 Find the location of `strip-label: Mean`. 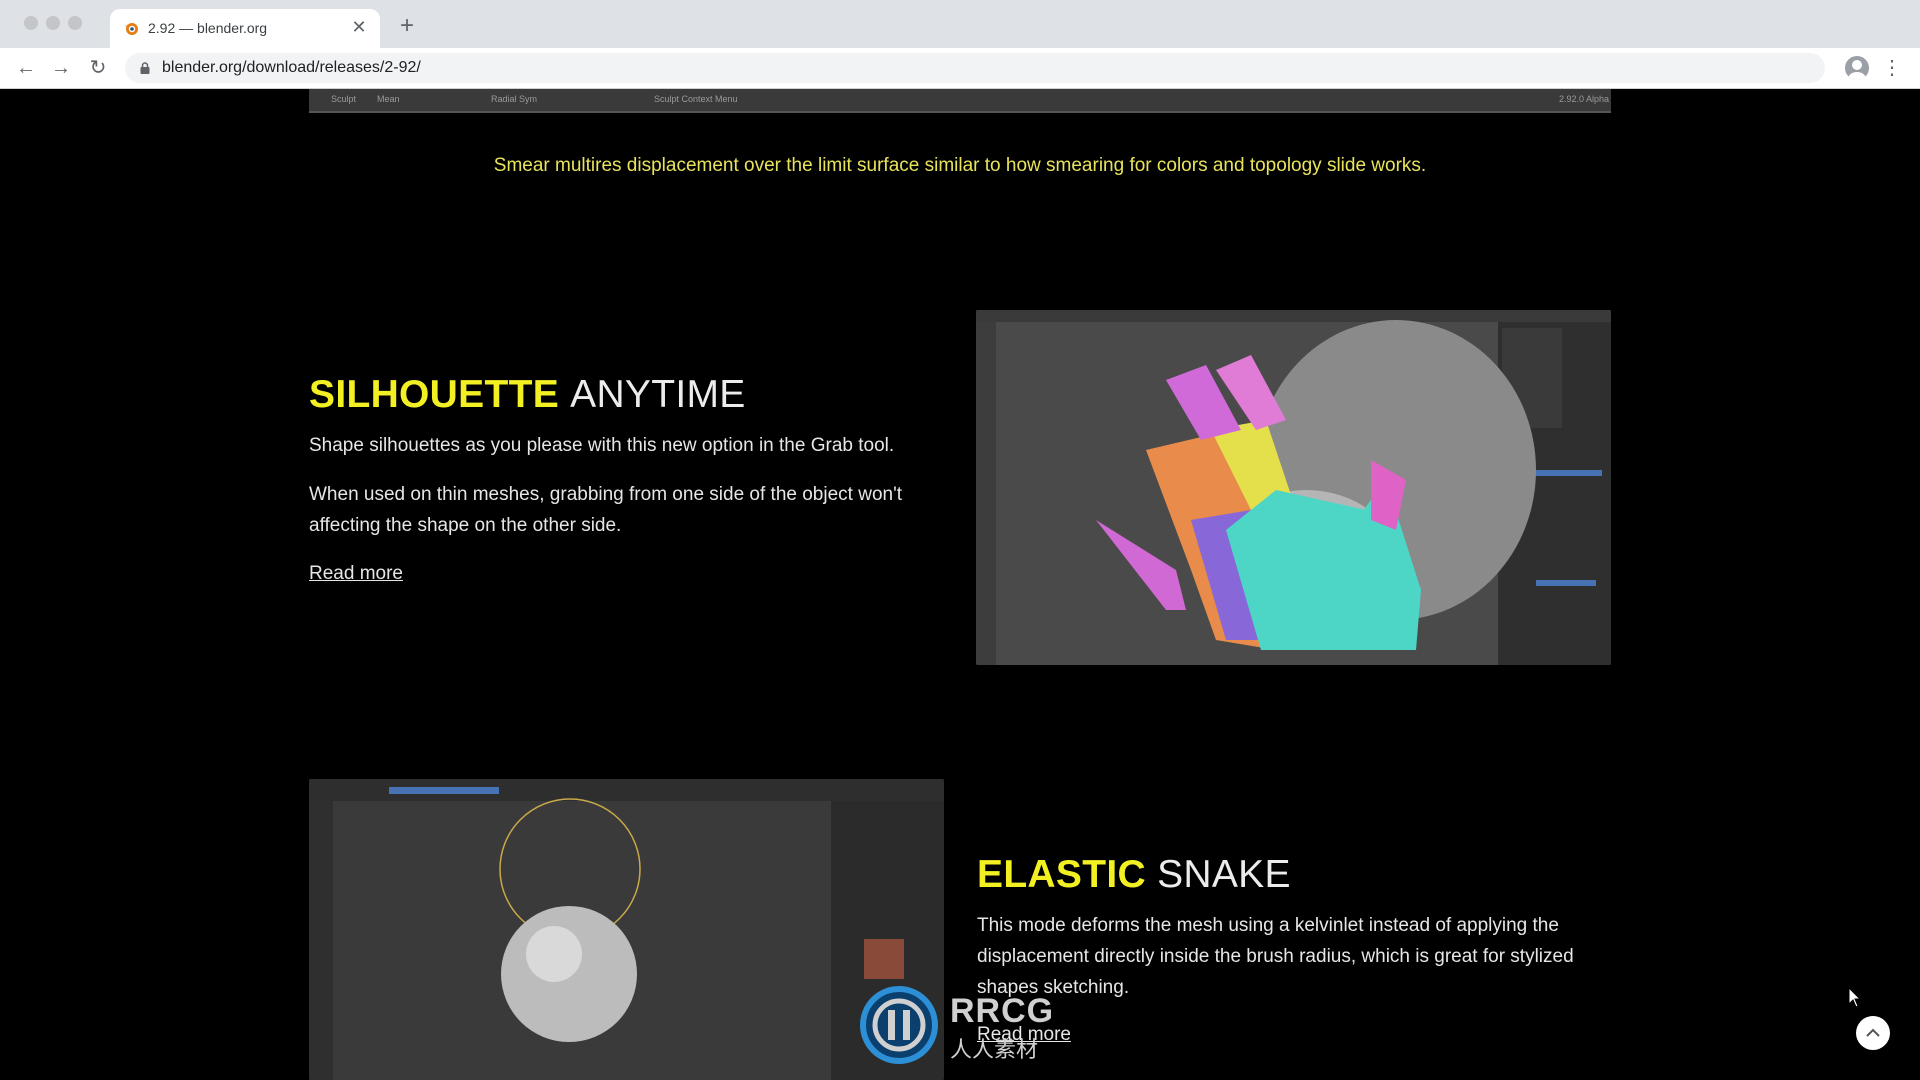

strip-label: Mean is located at coordinates (388, 99).